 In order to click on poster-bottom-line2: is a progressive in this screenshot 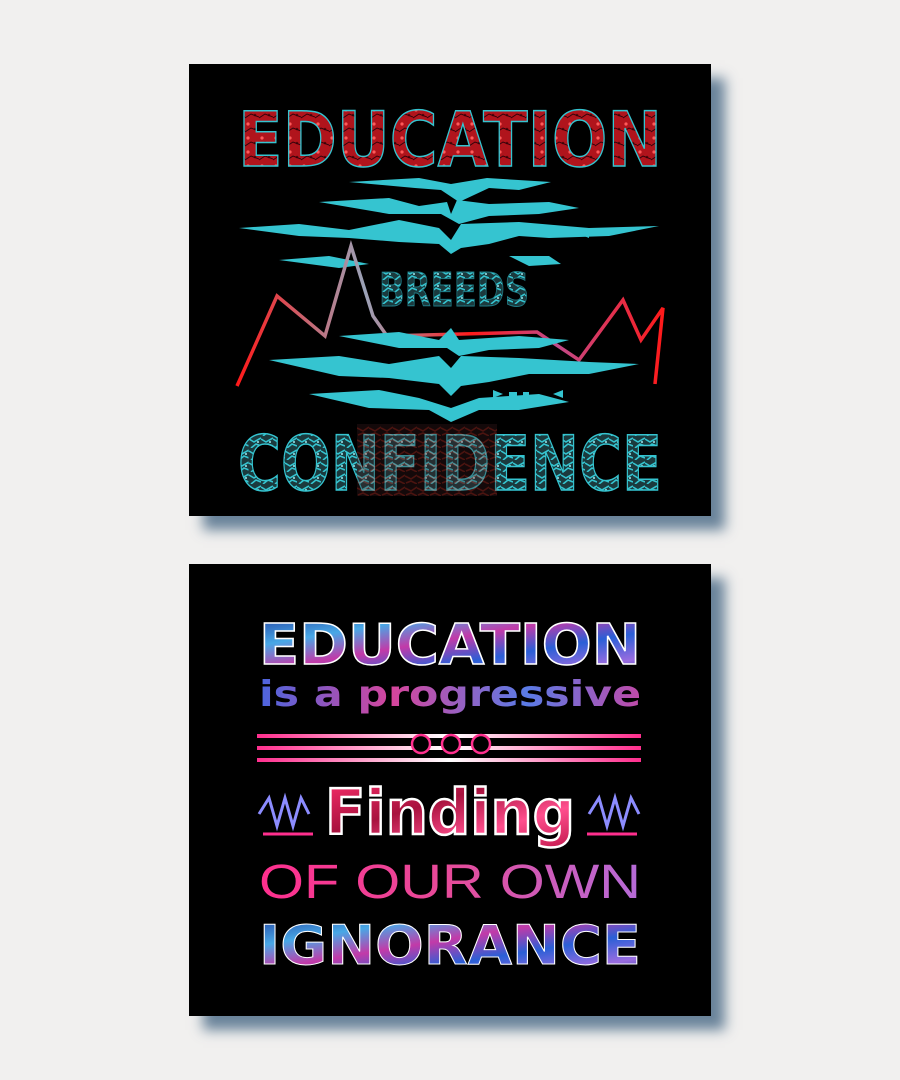, I will do `click(450, 694)`.